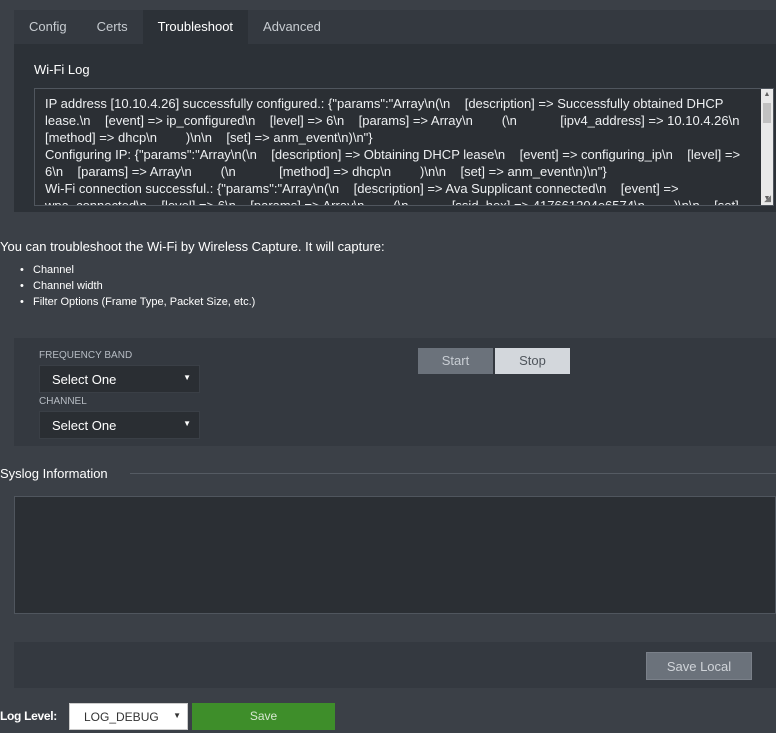 The image size is (776, 733). I want to click on tab-advanced: Advanced, so click(292, 27).